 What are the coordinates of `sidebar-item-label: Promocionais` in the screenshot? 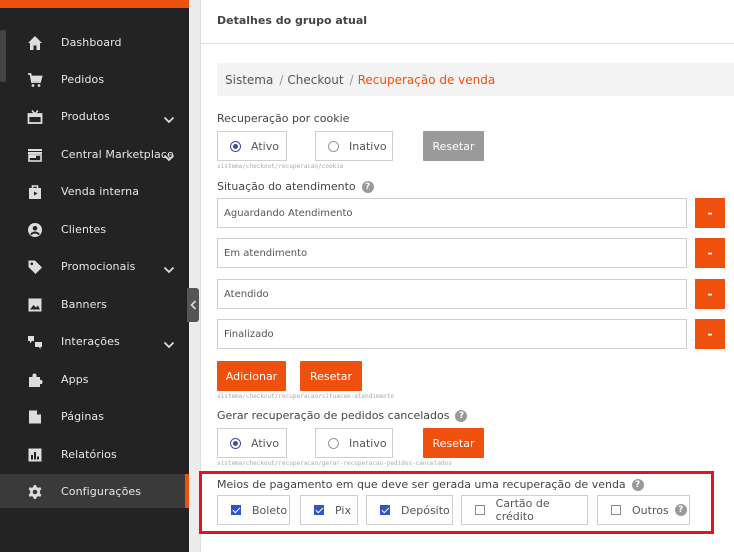 It's located at (98, 266).